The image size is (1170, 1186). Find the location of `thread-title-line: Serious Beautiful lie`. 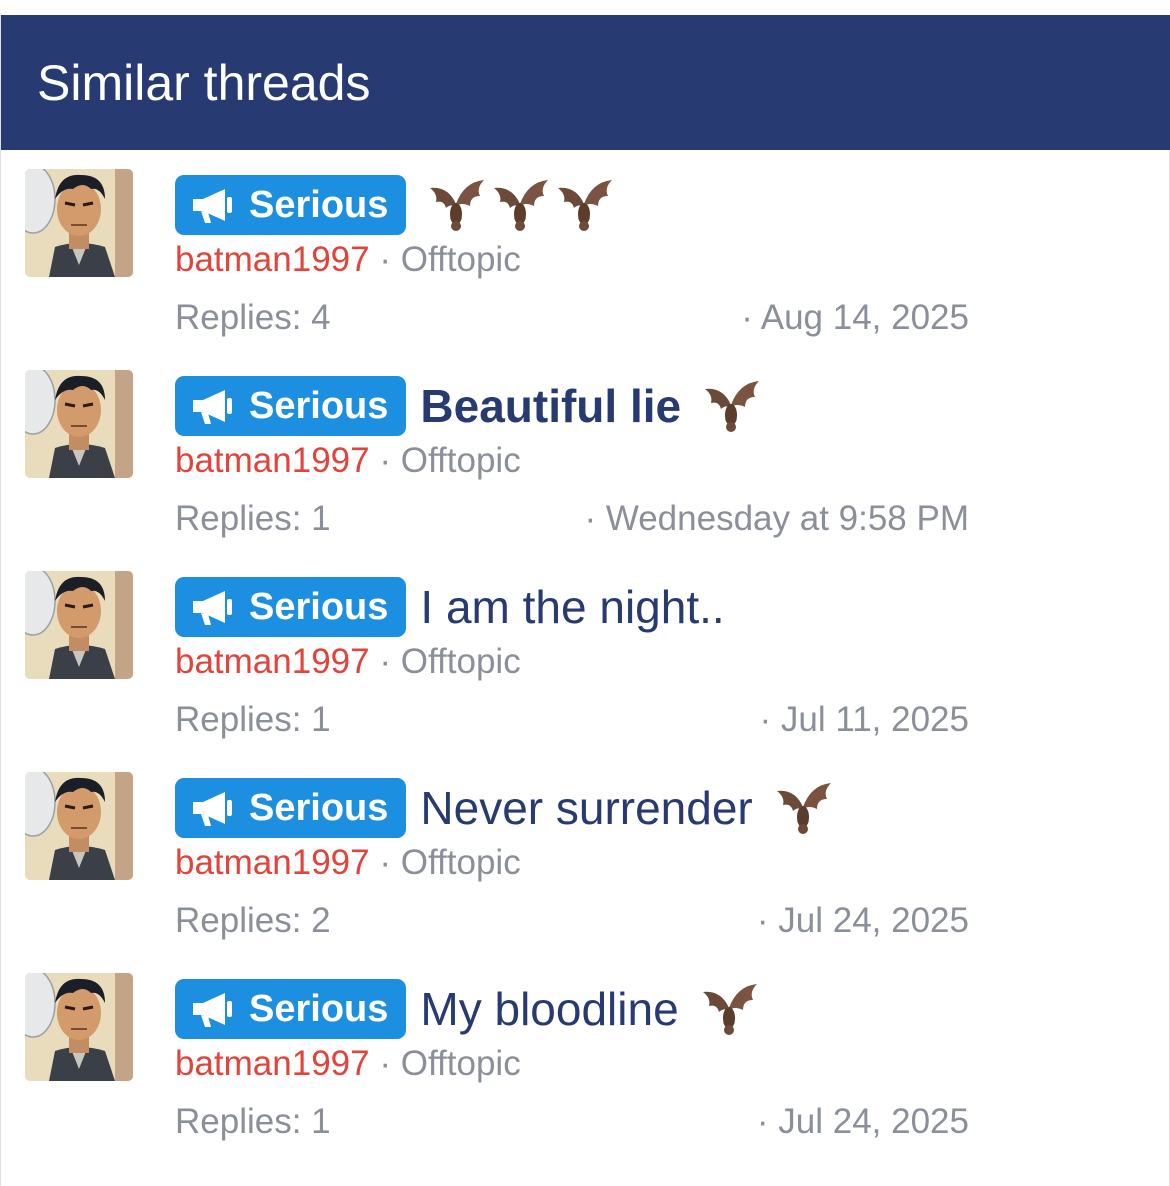

thread-title-line: Serious Beautiful lie is located at coordinates (470, 406).